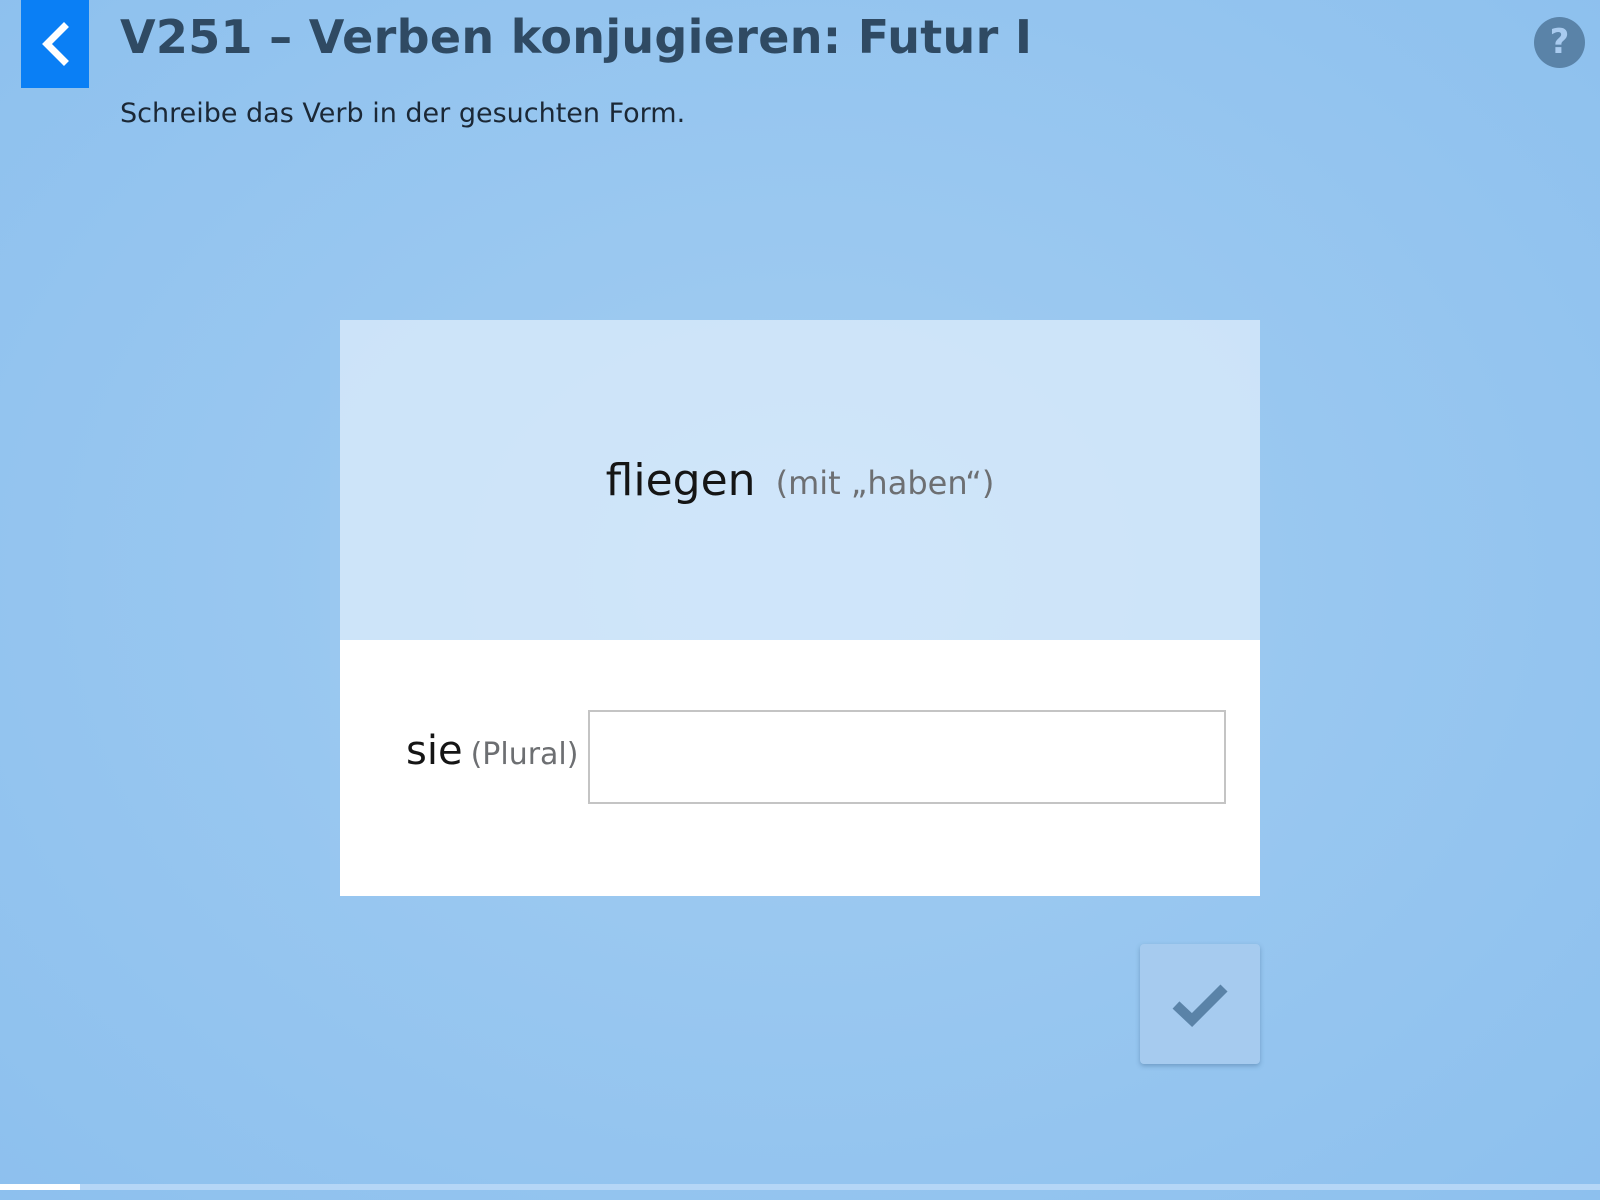  I want to click on answer-input, so click(907, 757).